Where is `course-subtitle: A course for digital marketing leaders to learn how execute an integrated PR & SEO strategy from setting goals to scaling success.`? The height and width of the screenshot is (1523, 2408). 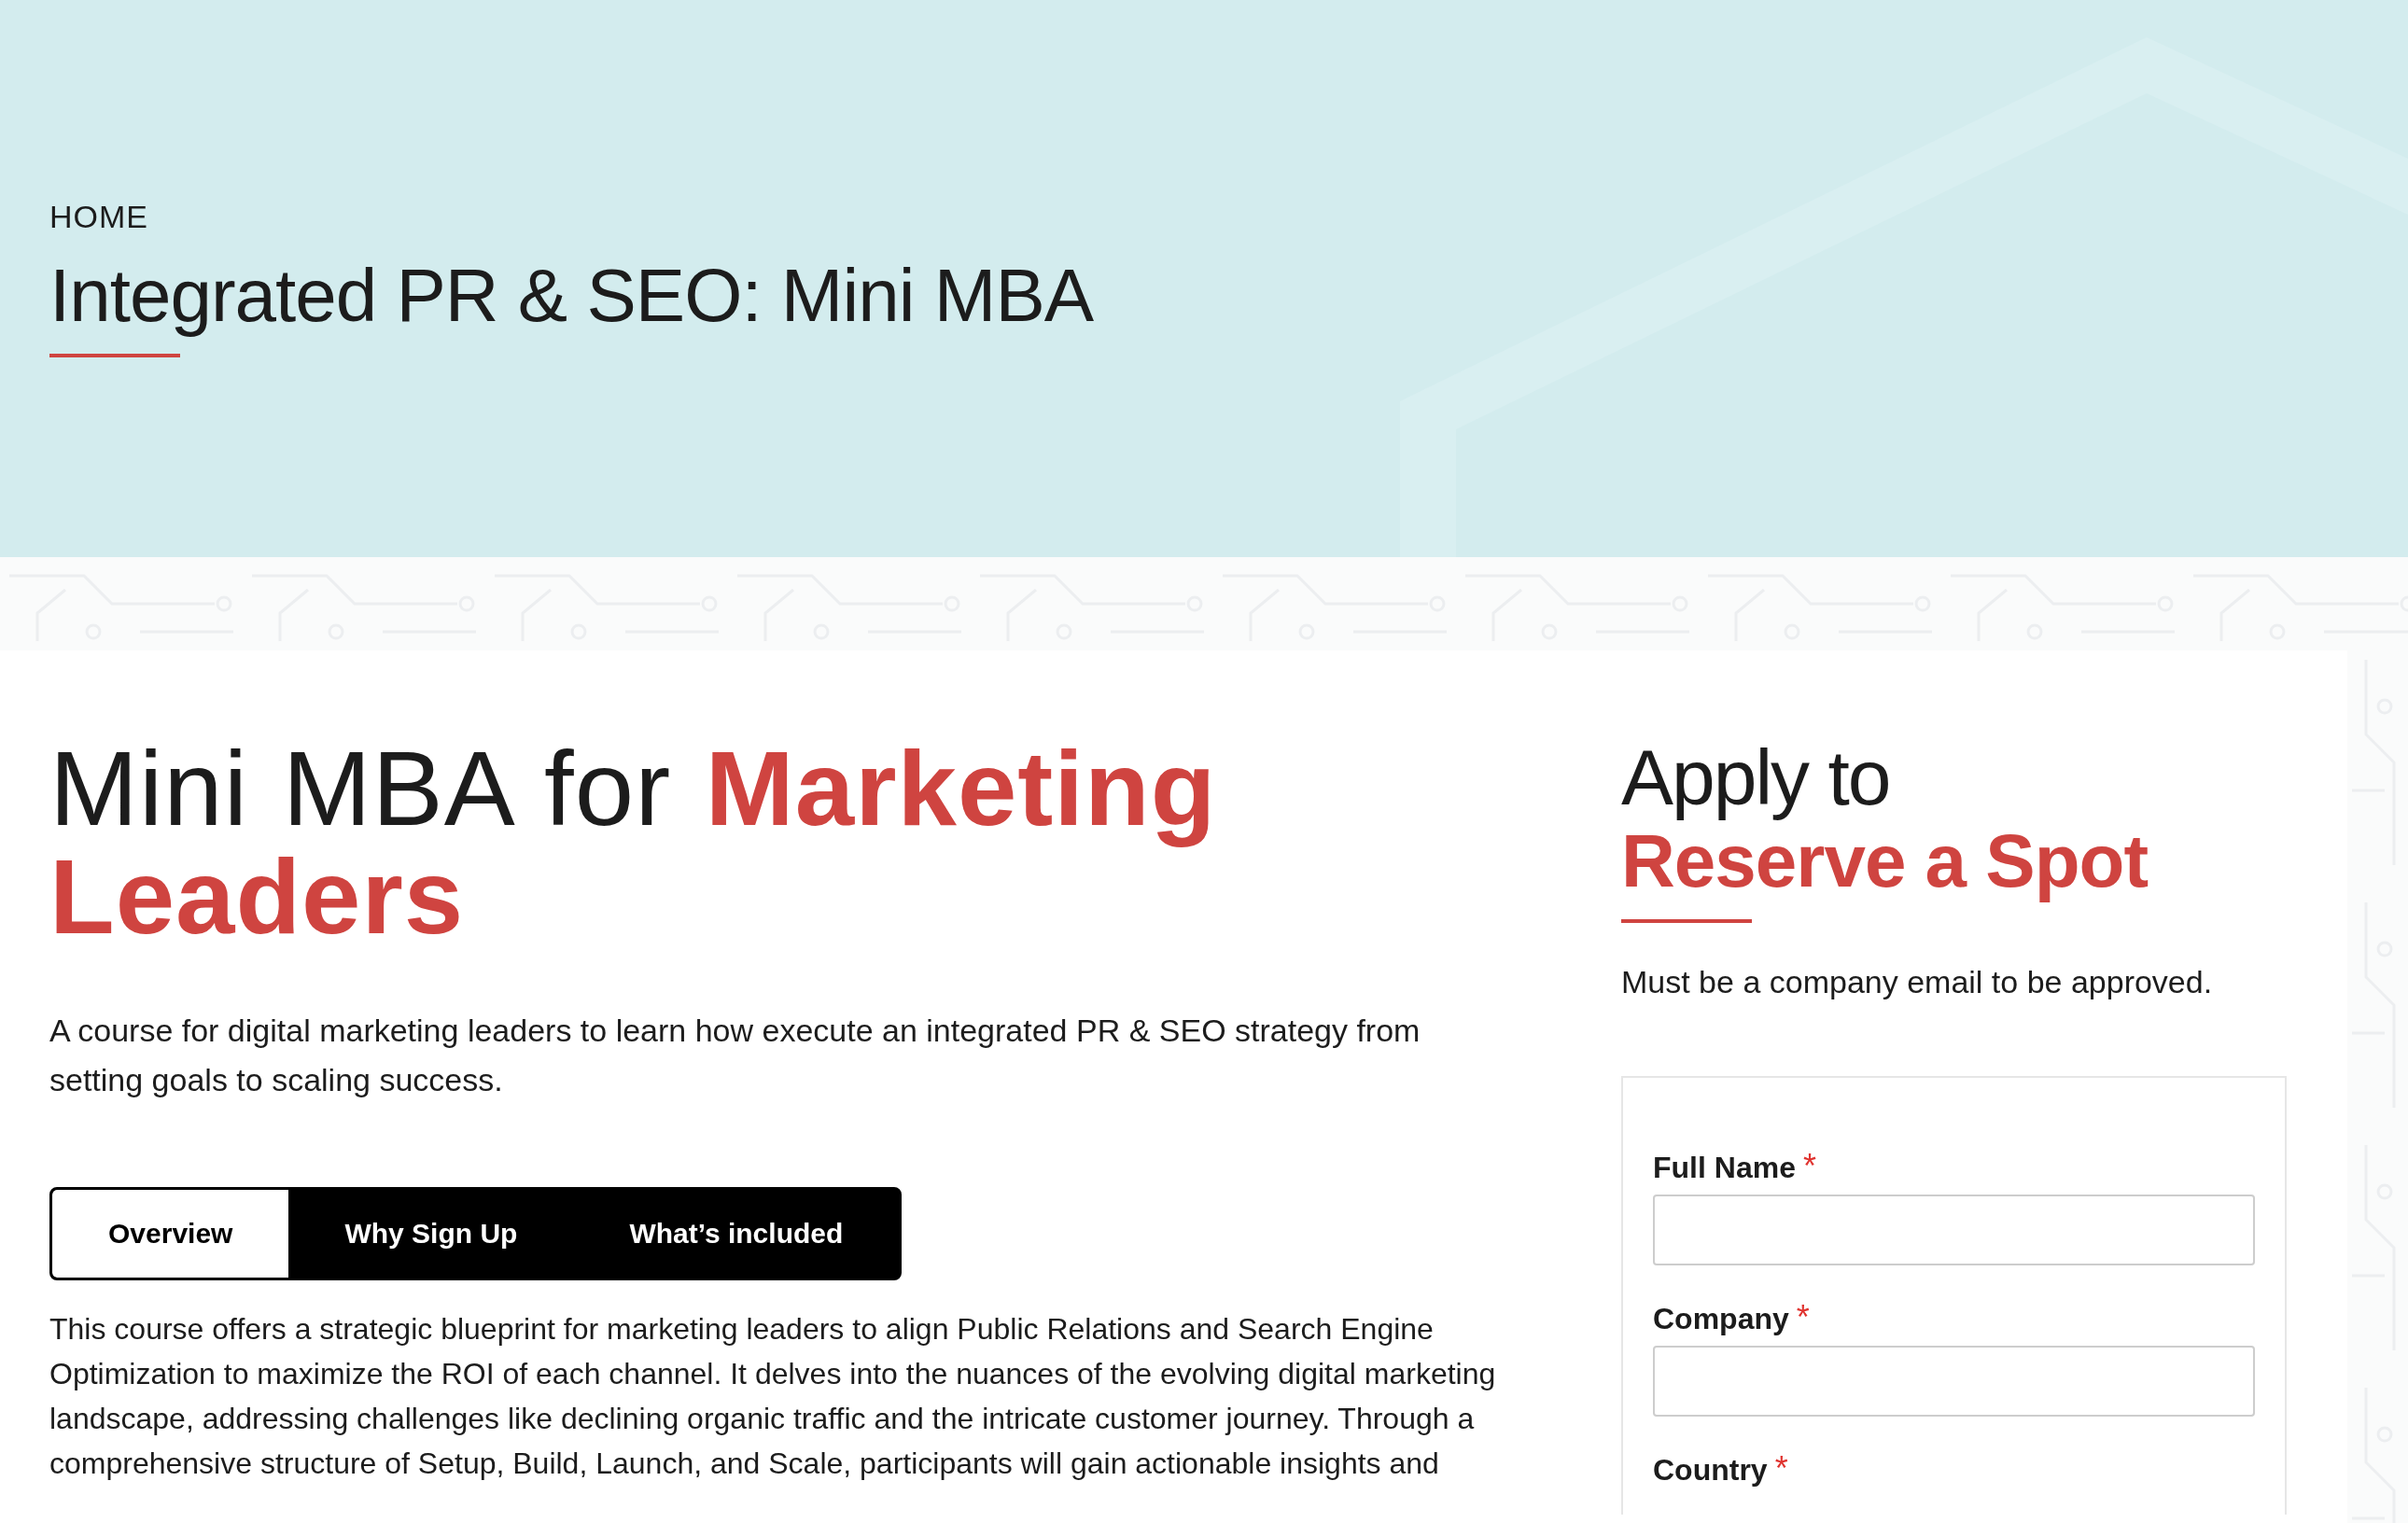 course-subtitle: A course for digital marketing leaders to learn how execute an integrated PR & SEO strategy from setting goals to scaling success. is located at coordinates (735, 1055).